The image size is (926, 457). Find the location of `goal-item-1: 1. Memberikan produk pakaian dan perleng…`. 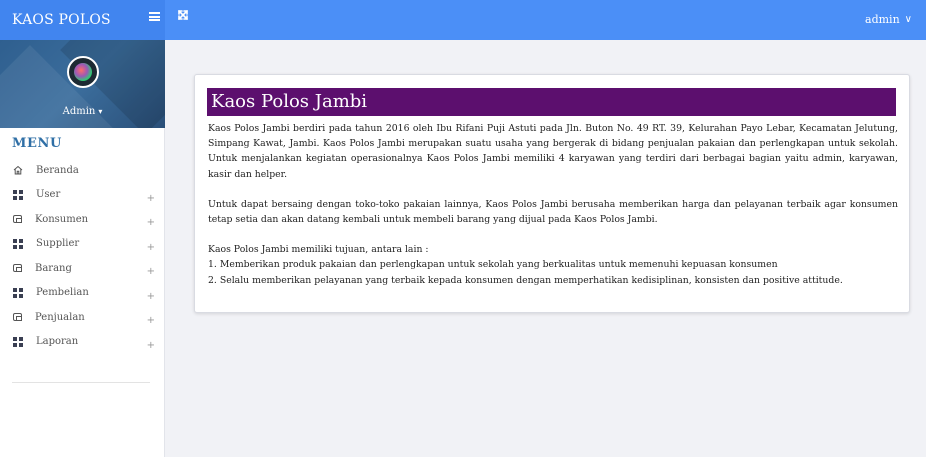

goal-item-1: 1. Memberikan produk pakaian dan perleng… is located at coordinates (493, 265).